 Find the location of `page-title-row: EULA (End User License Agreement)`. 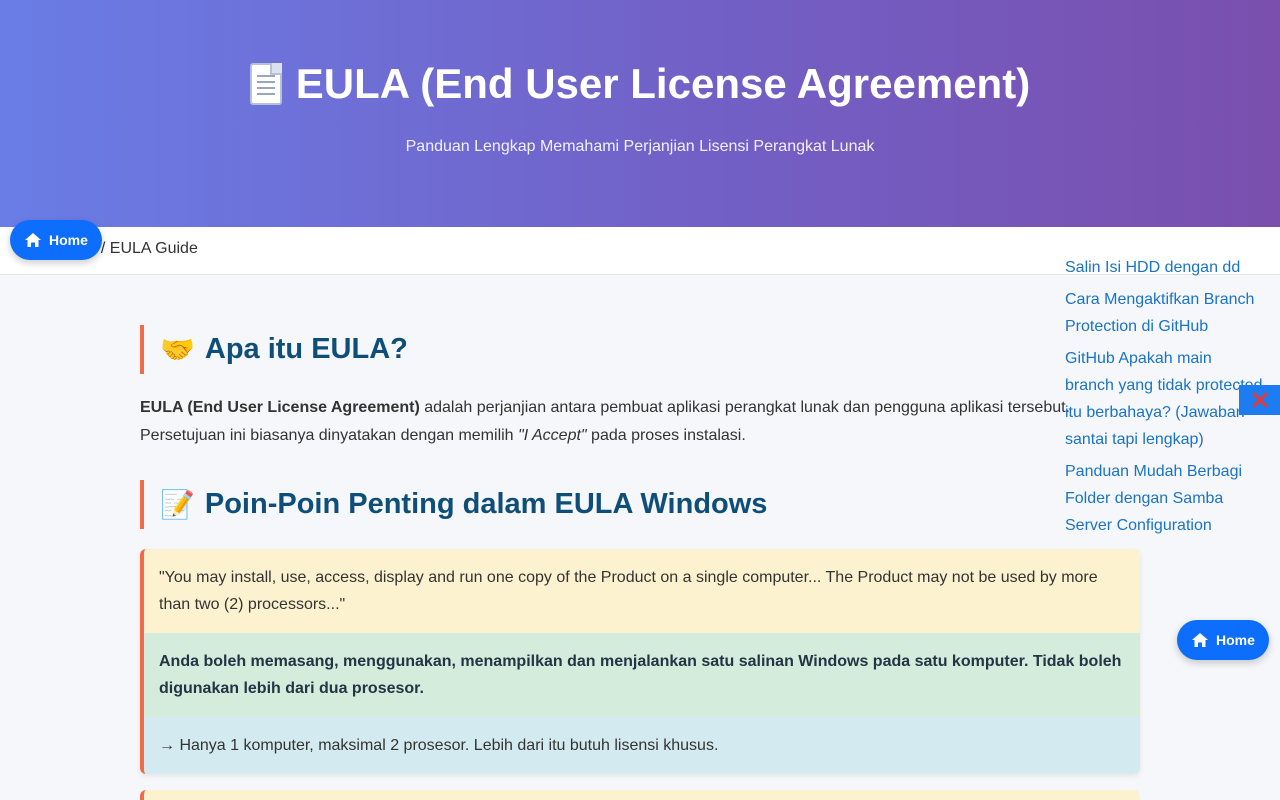

page-title-row: EULA (End User License Agreement) is located at coordinates (640, 54).